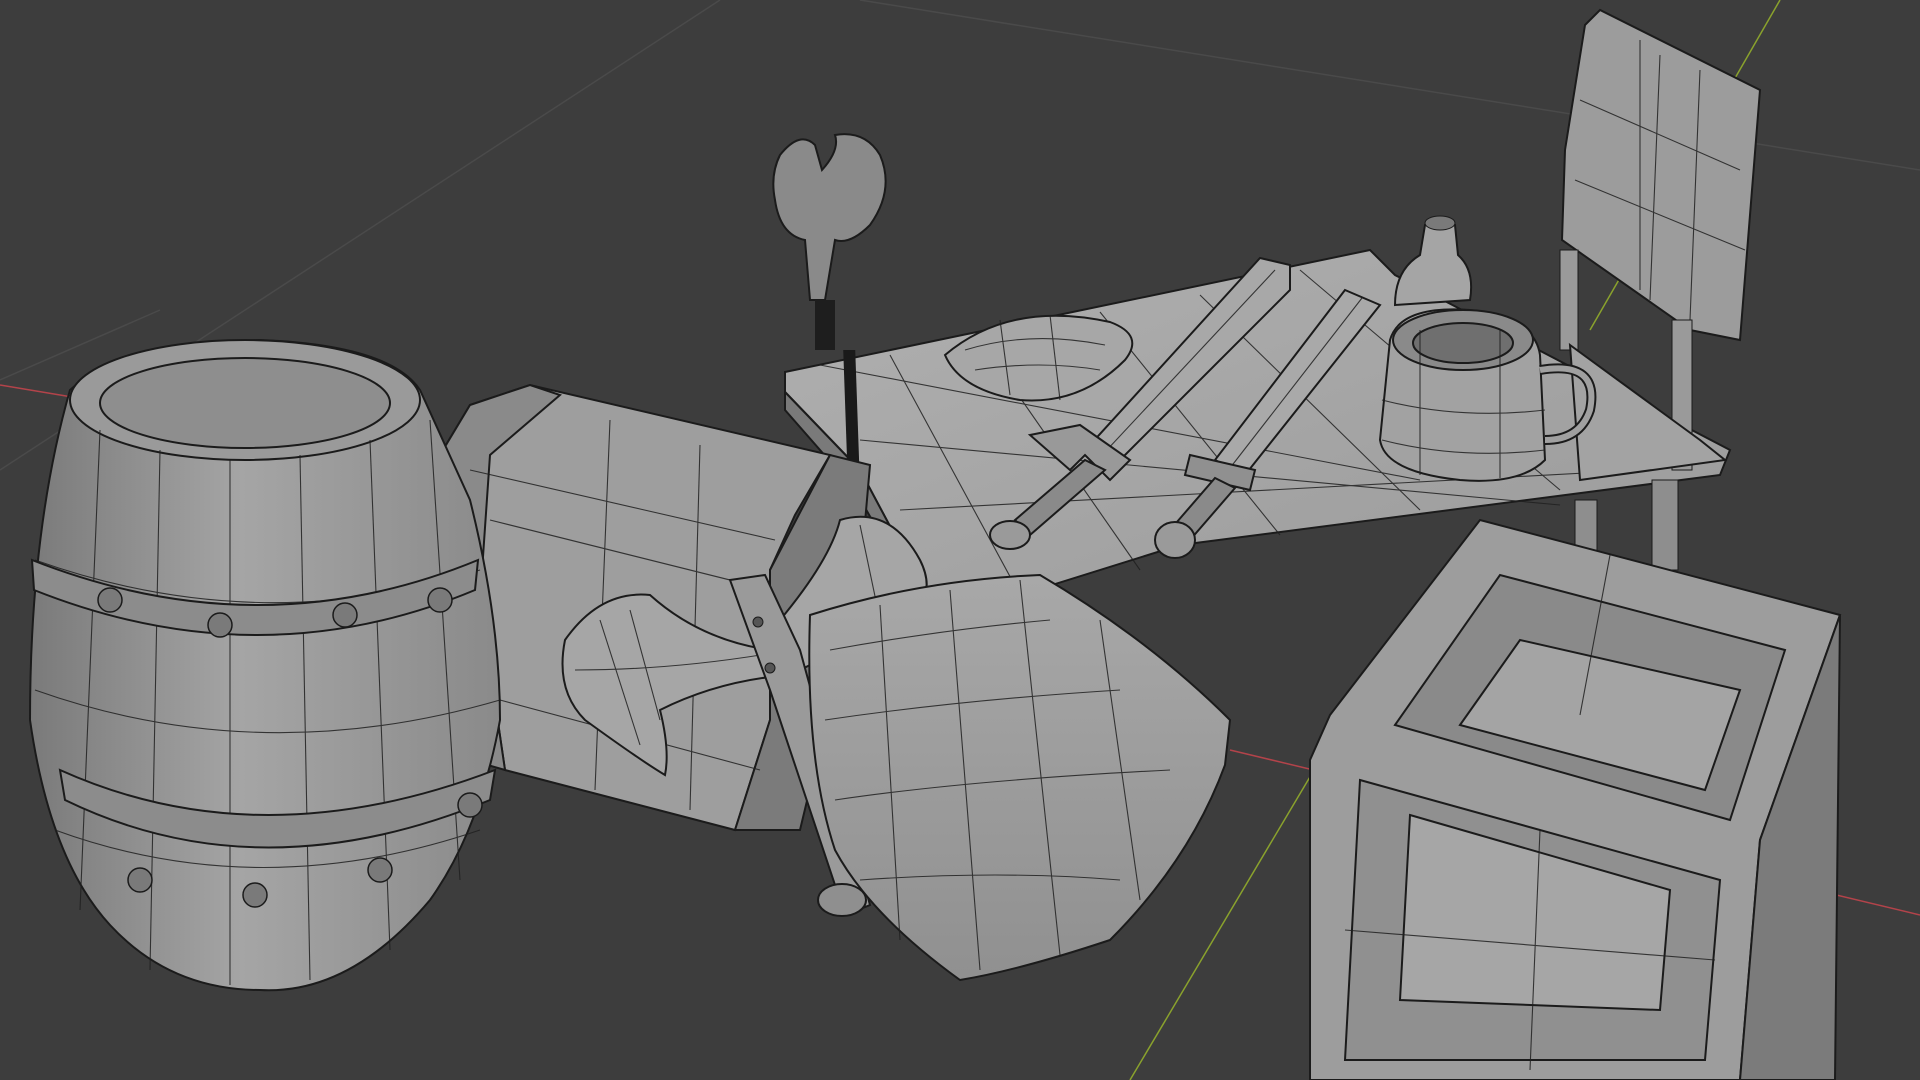 The height and width of the screenshot is (1080, 1920). What do you see at coordinates (1575, 799) in the screenshot?
I see `crate-mesh` at bounding box center [1575, 799].